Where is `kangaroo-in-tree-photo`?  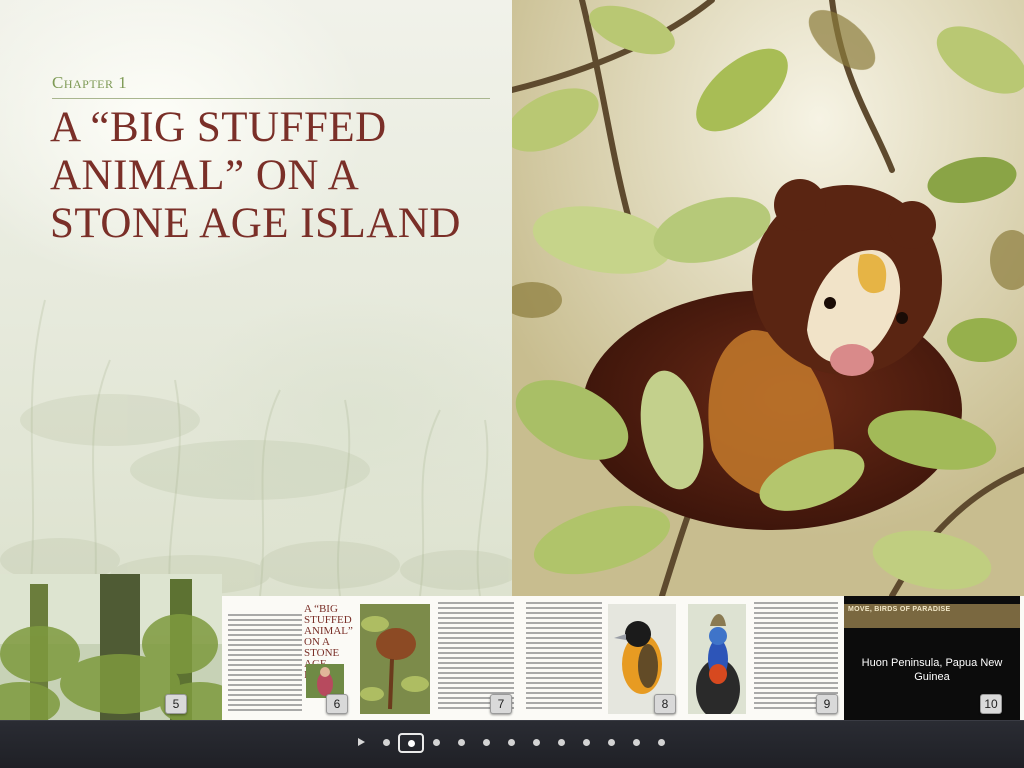 kangaroo-in-tree-photo is located at coordinates (395, 659).